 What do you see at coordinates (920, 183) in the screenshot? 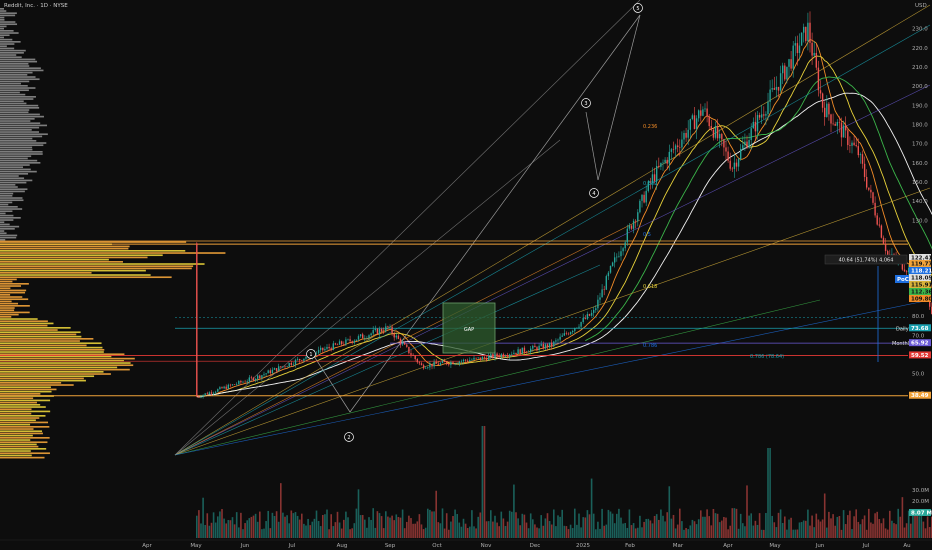
I see `y-tick-label: 150.0` at bounding box center [920, 183].